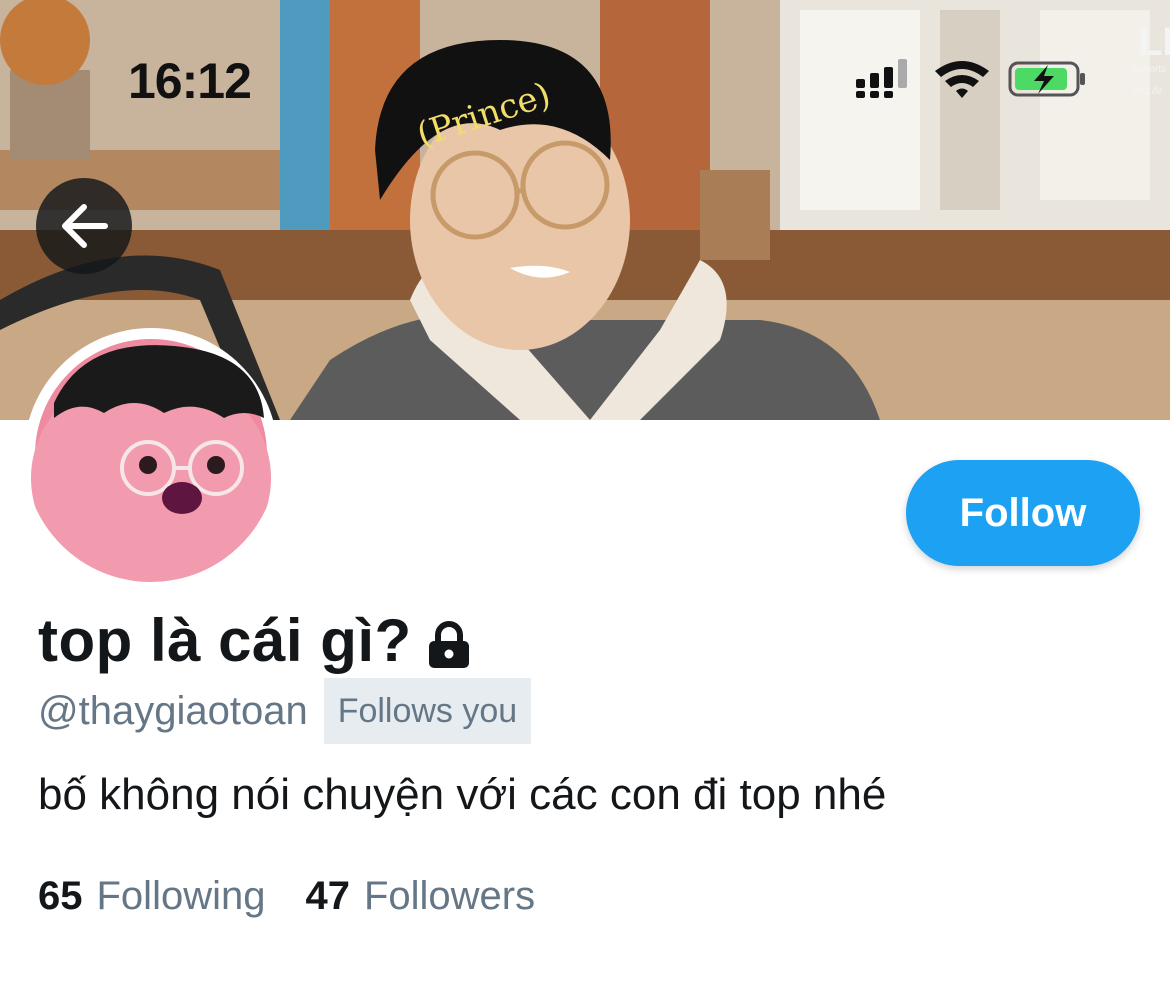 This screenshot has height=993, width=1170. What do you see at coordinates (60, 896) in the screenshot?
I see `following-count: 65` at bounding box center [60, 896].